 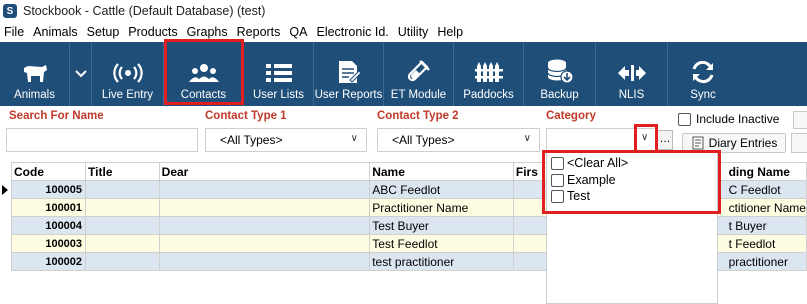 What do you see at coordinates (246, 116) in the screenshot?
I see `contact-type-1-label: Contact Type 1` at bounding box center [246, 116].